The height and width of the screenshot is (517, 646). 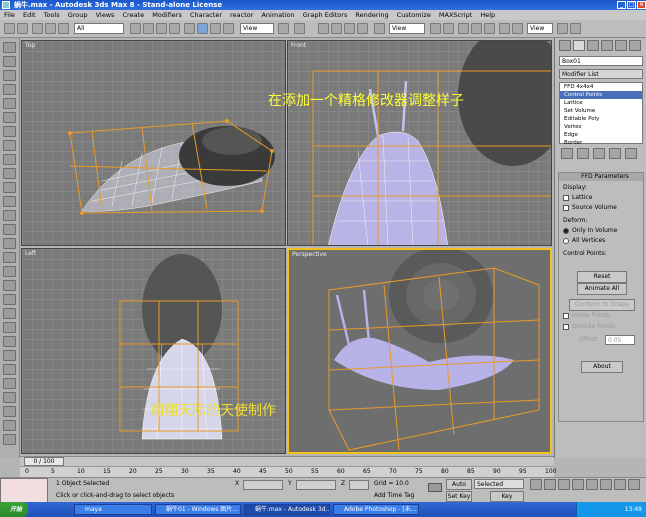 I want to click on menu-create: Create, so click(x=134, y=15).